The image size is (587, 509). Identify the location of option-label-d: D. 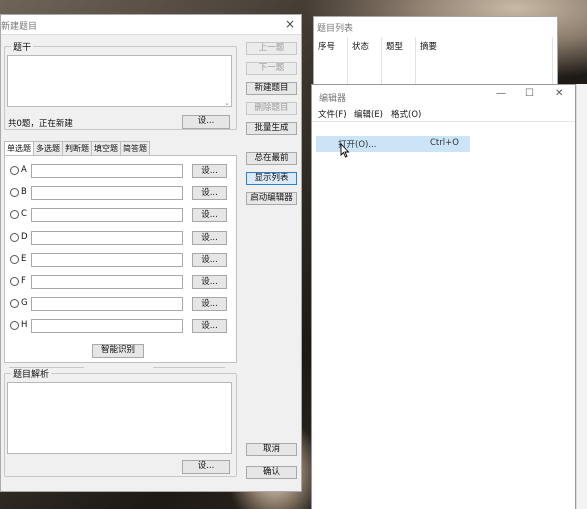
(24, 237).